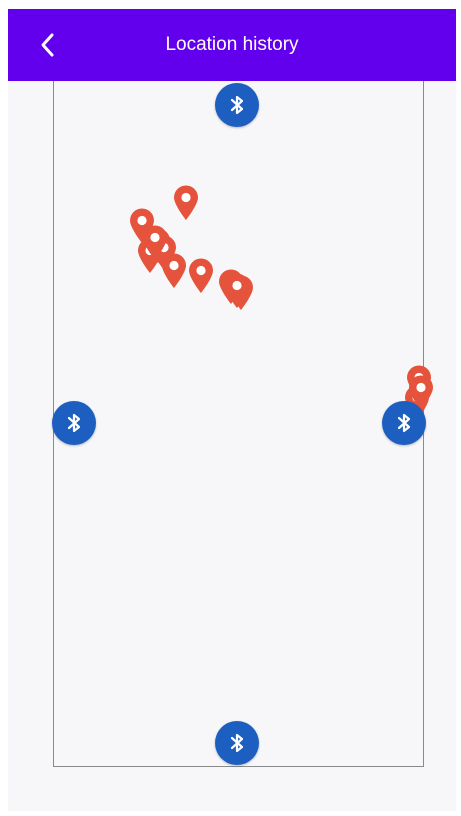 This screenshot has width=461, height=816. I want to click on page-title: Location history, so click(232, 44).